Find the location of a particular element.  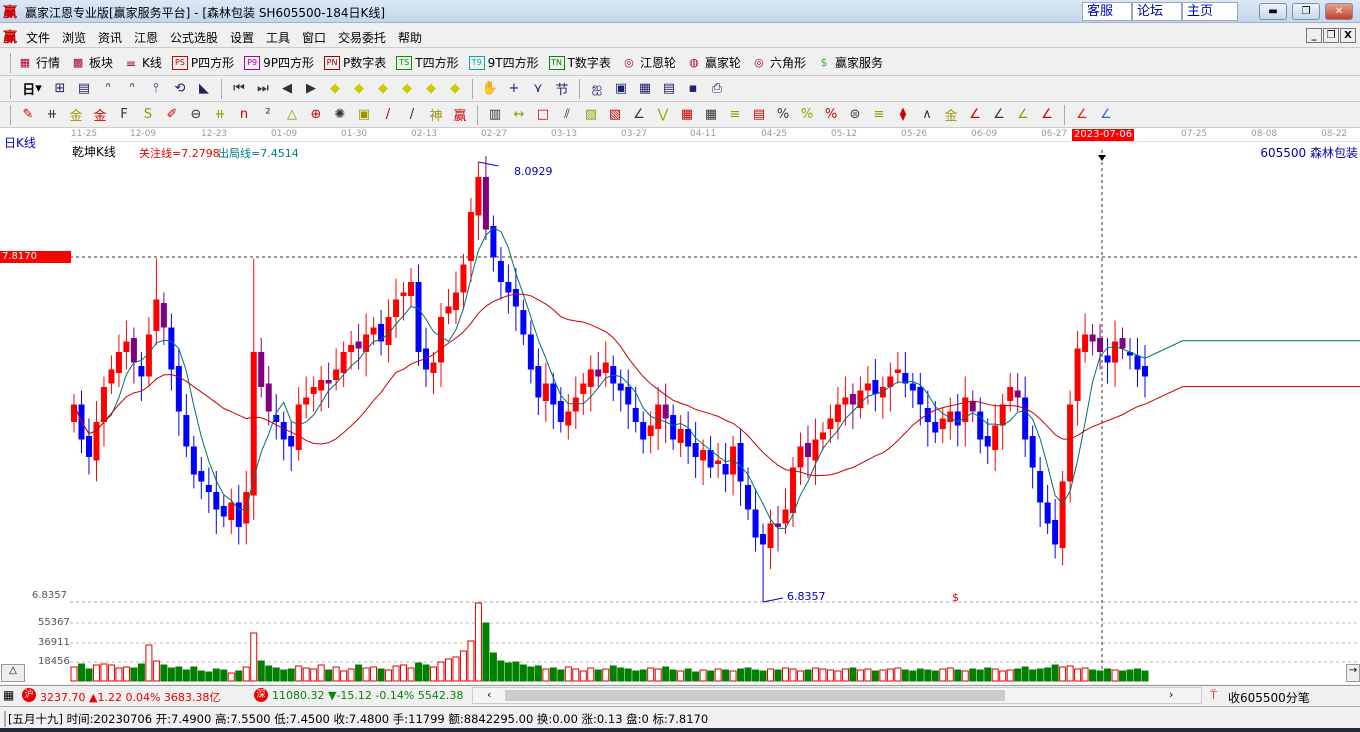

candle-type-icon: ⫯ is located at coordinates (156, 89).